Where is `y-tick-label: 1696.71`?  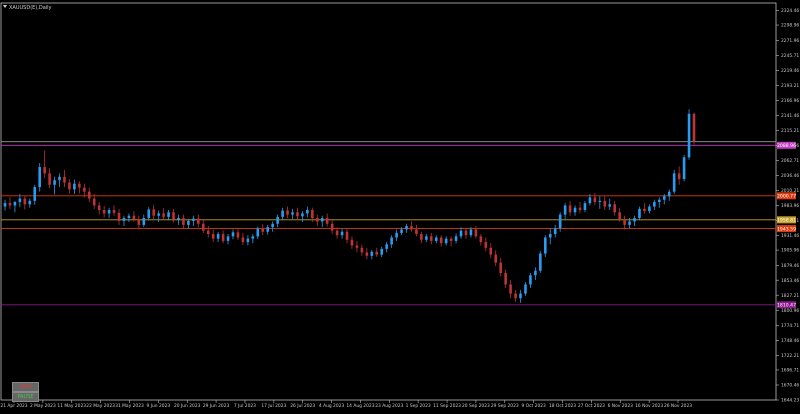
y-tick-label: 1696.71 is located at coordinates (790, 371).